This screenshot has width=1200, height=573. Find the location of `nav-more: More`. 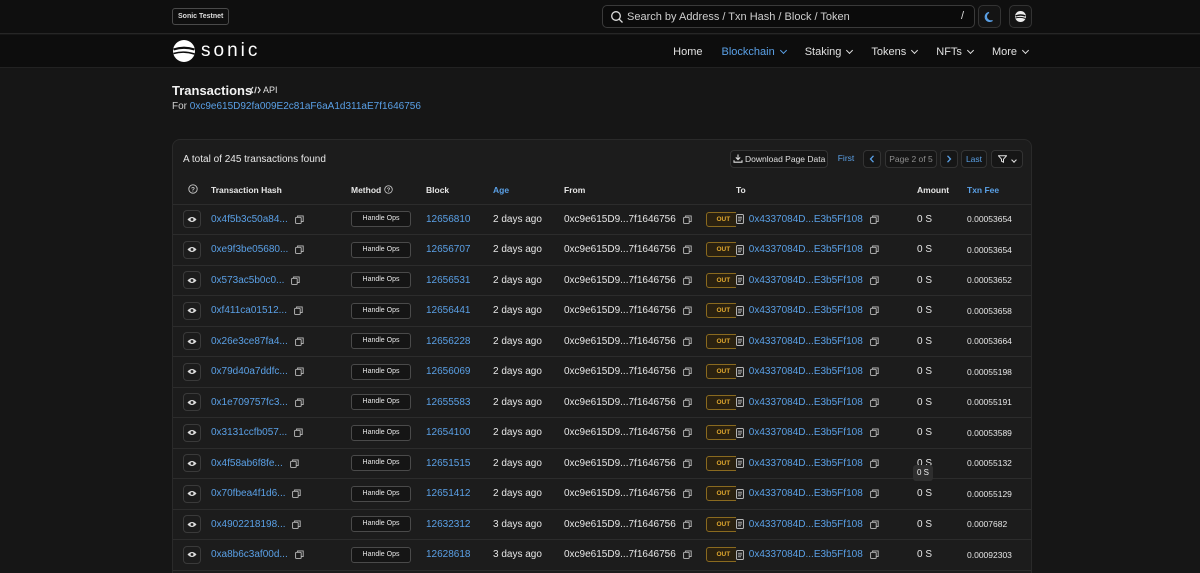

nav-more: More is located at coordinates (1011, 52).